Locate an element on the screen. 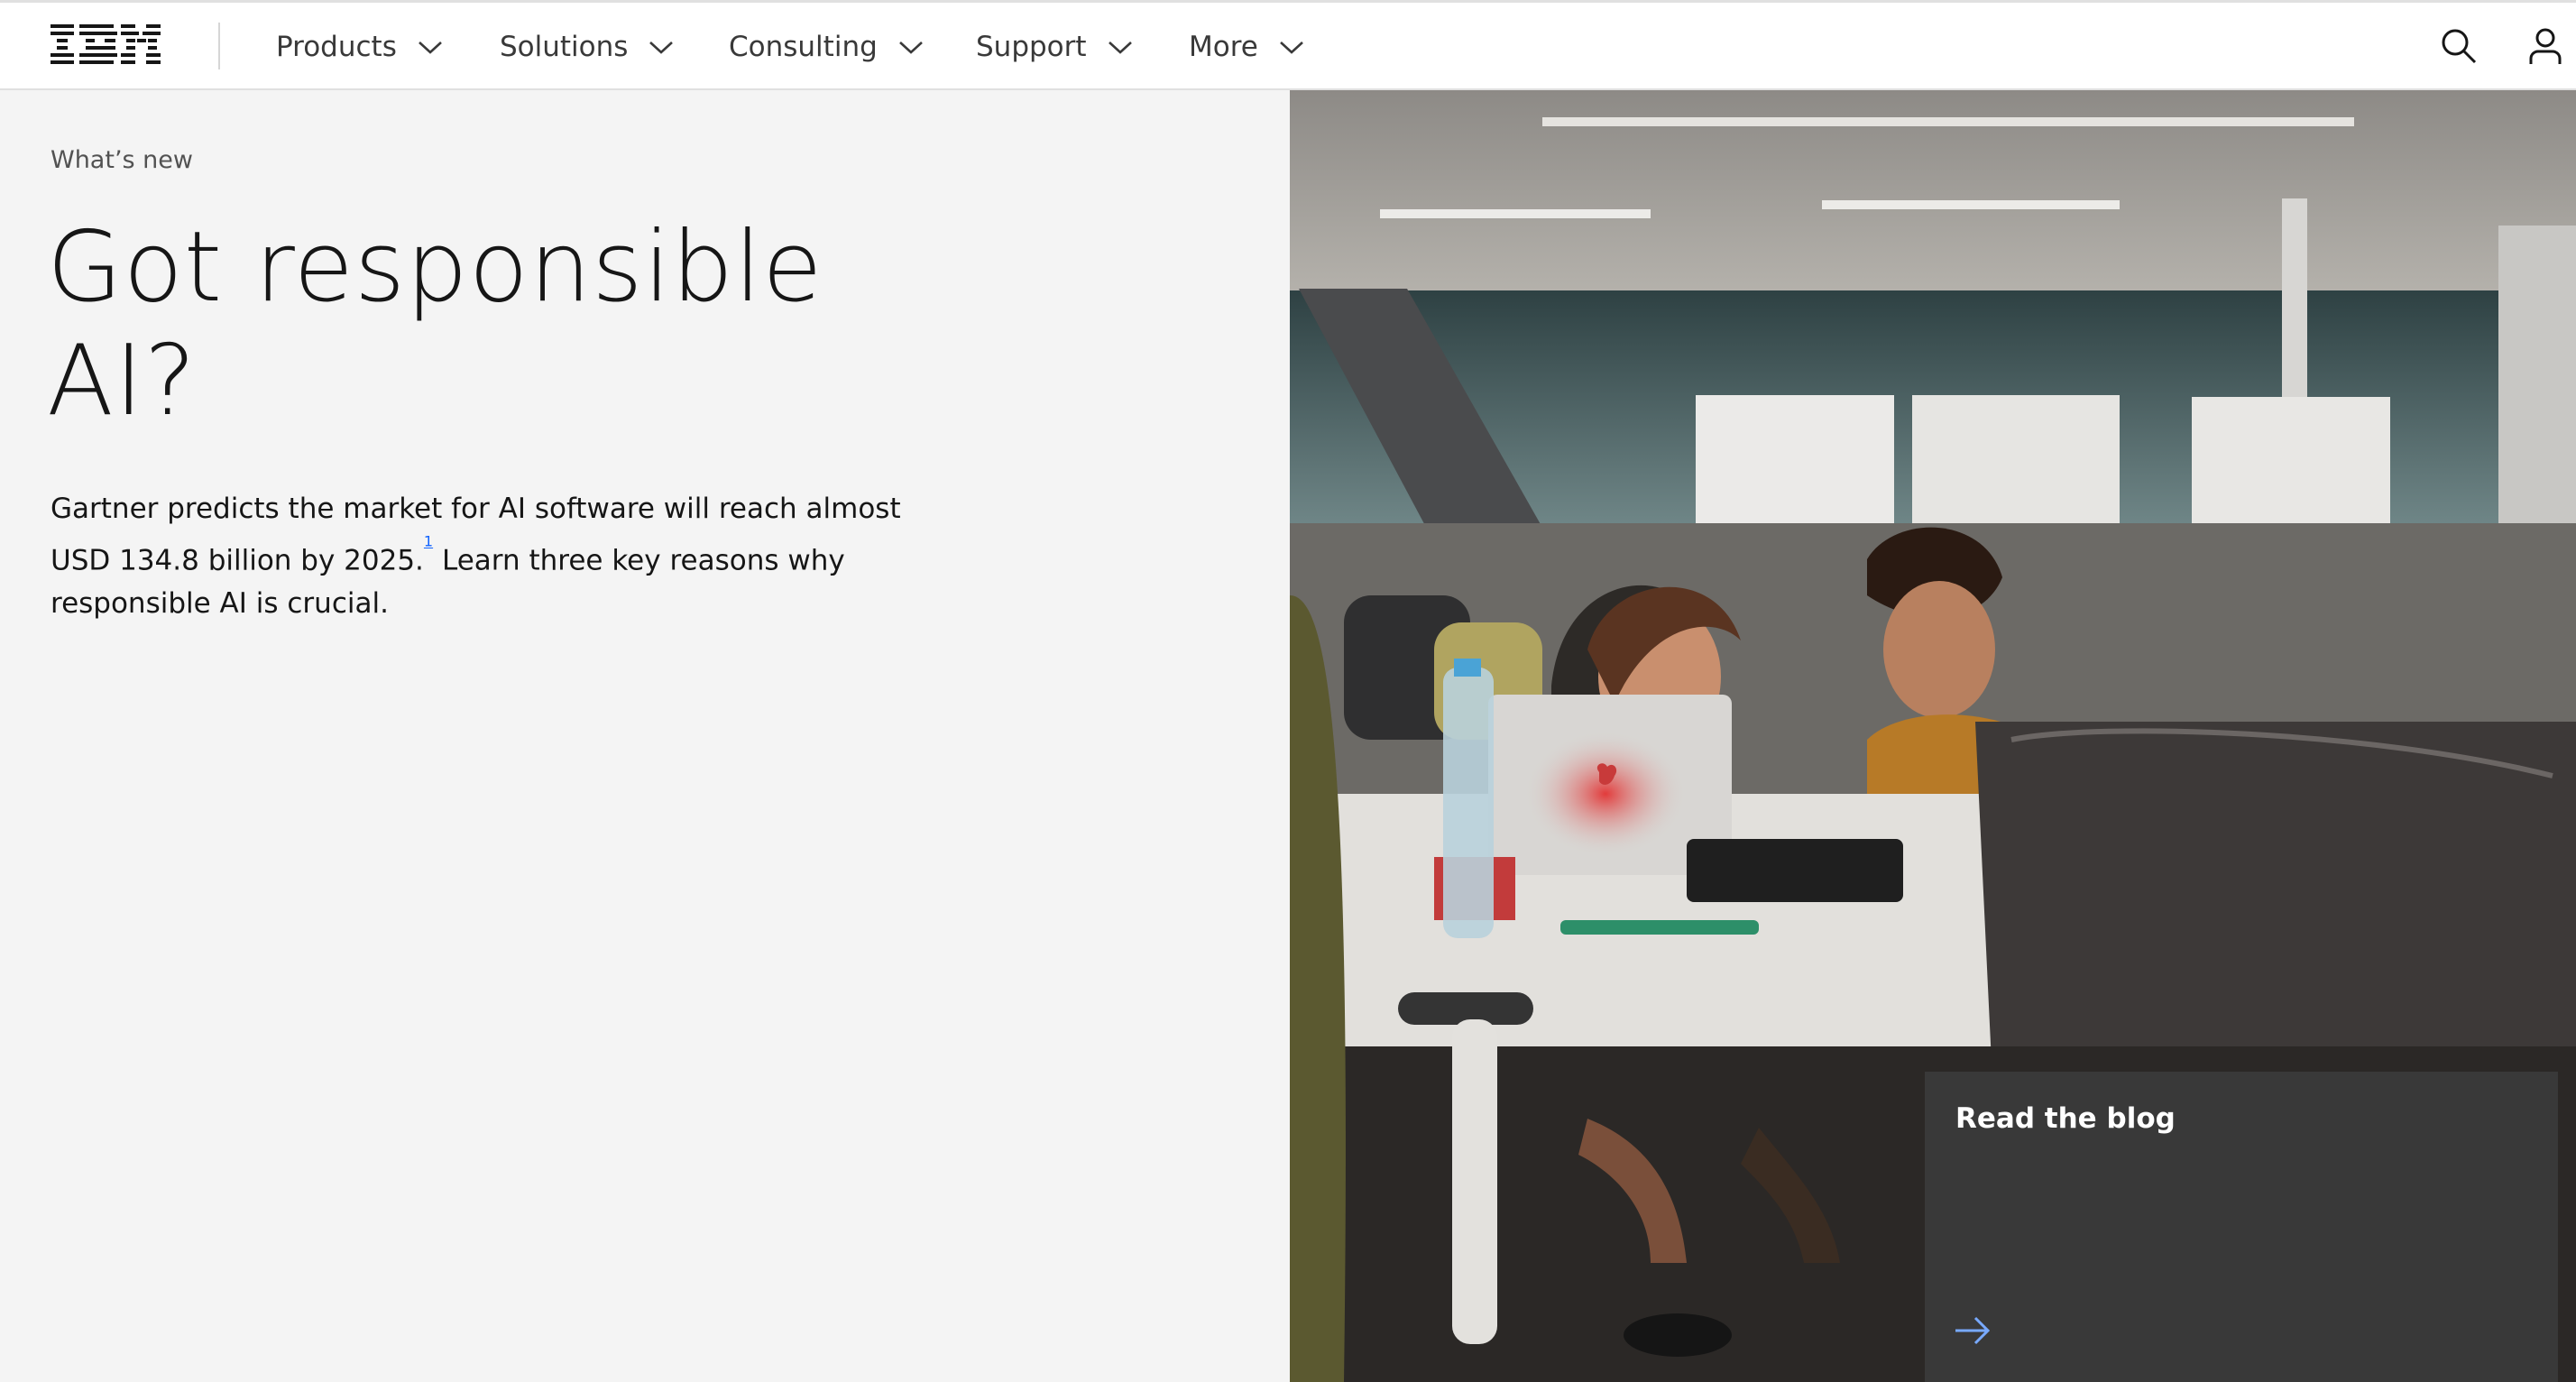 This screenshot has width=2576, height=1382. nav-solutions: Solutions is located at coordinates (588, 46).